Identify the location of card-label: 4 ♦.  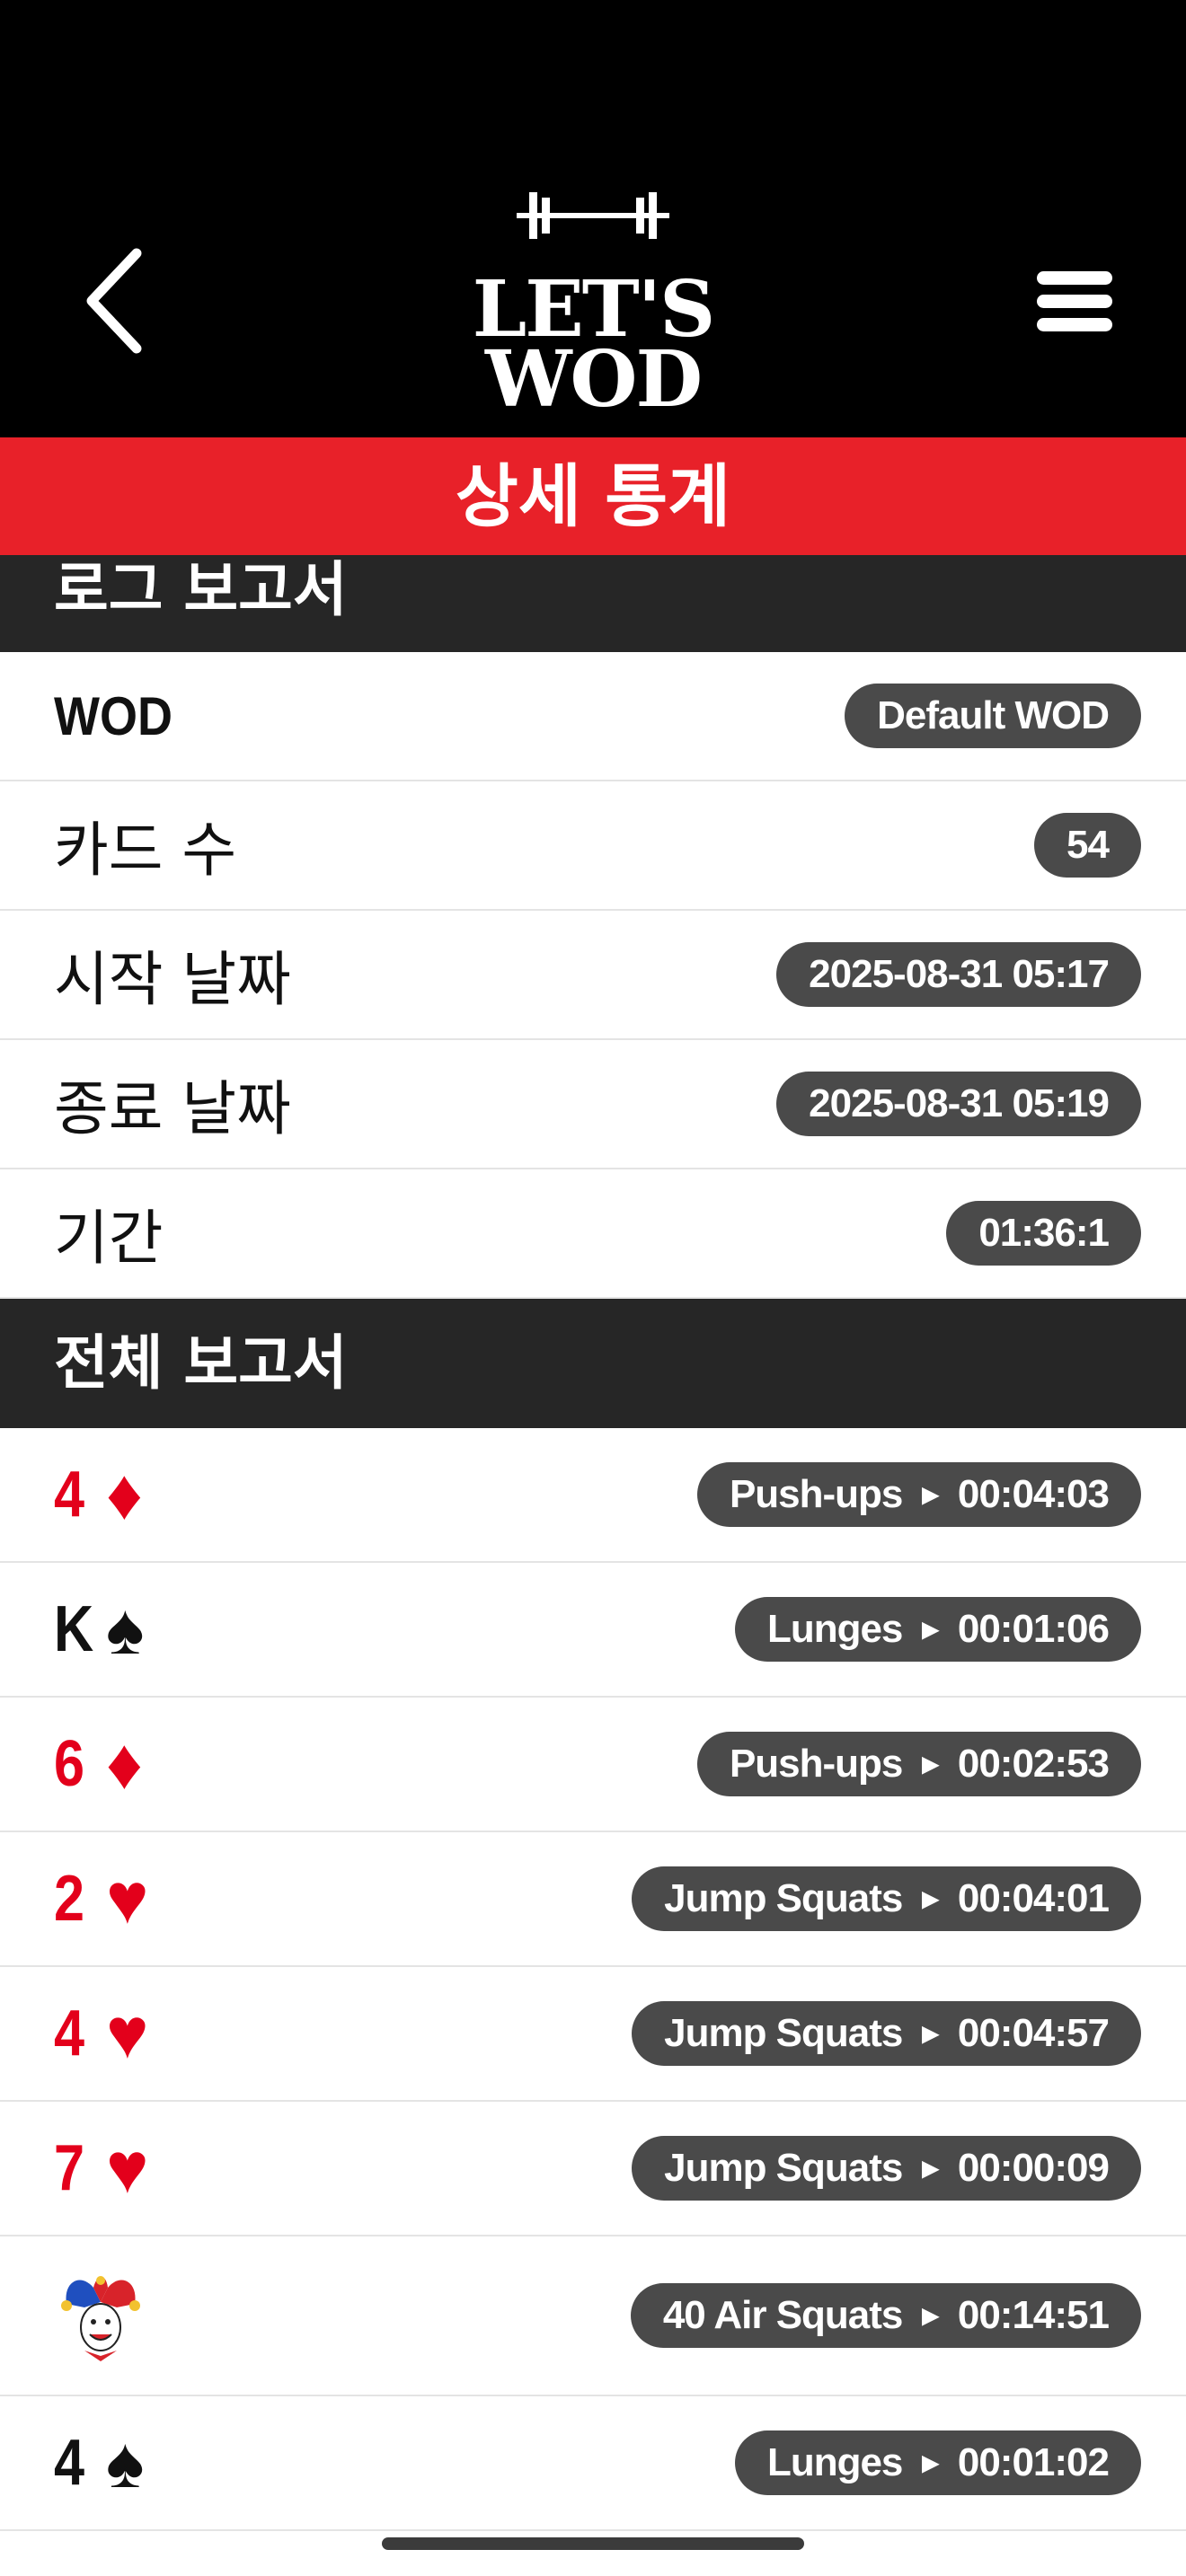
(98, 1494).